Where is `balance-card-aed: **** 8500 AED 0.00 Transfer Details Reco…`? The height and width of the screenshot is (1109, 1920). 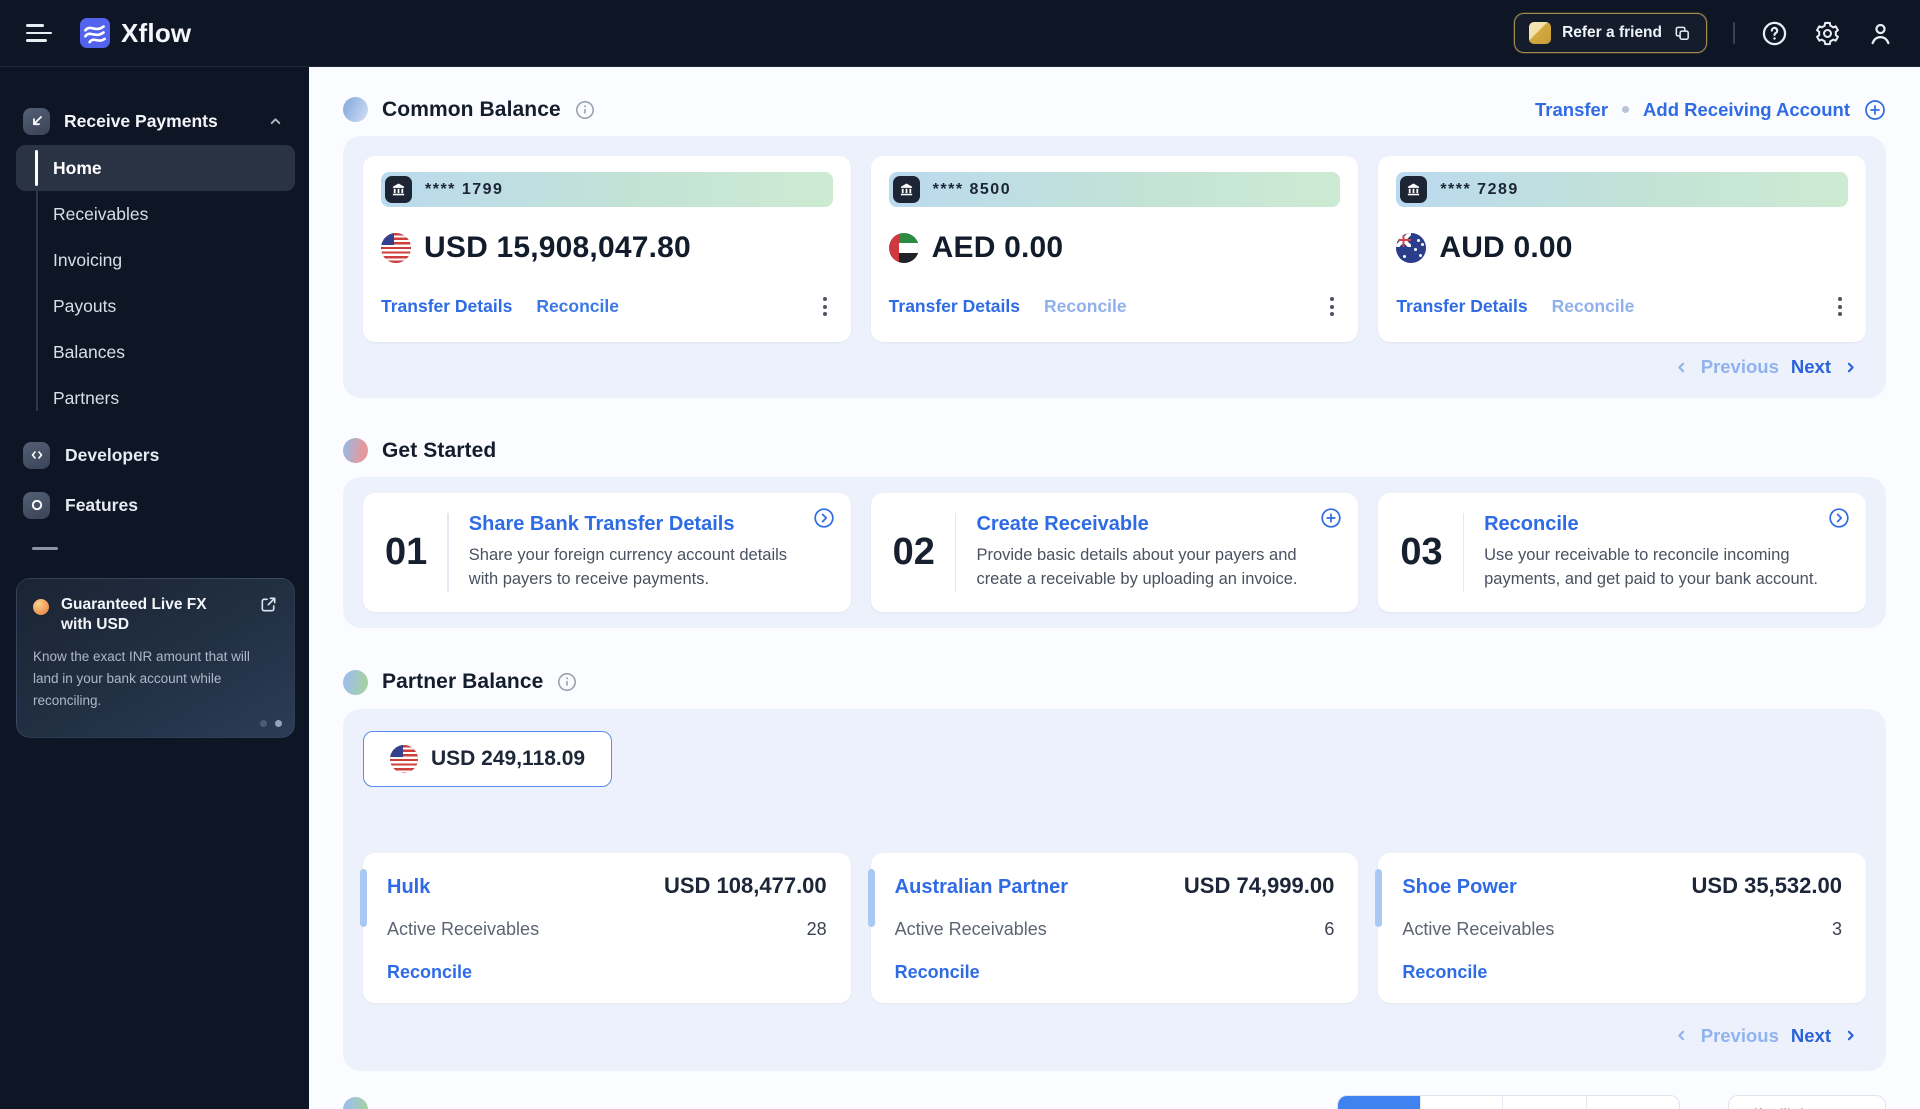
balance-card-aed: **** 8500 AED 0.00 Transfer Details Reco… is located at coordinates (1114, 249).